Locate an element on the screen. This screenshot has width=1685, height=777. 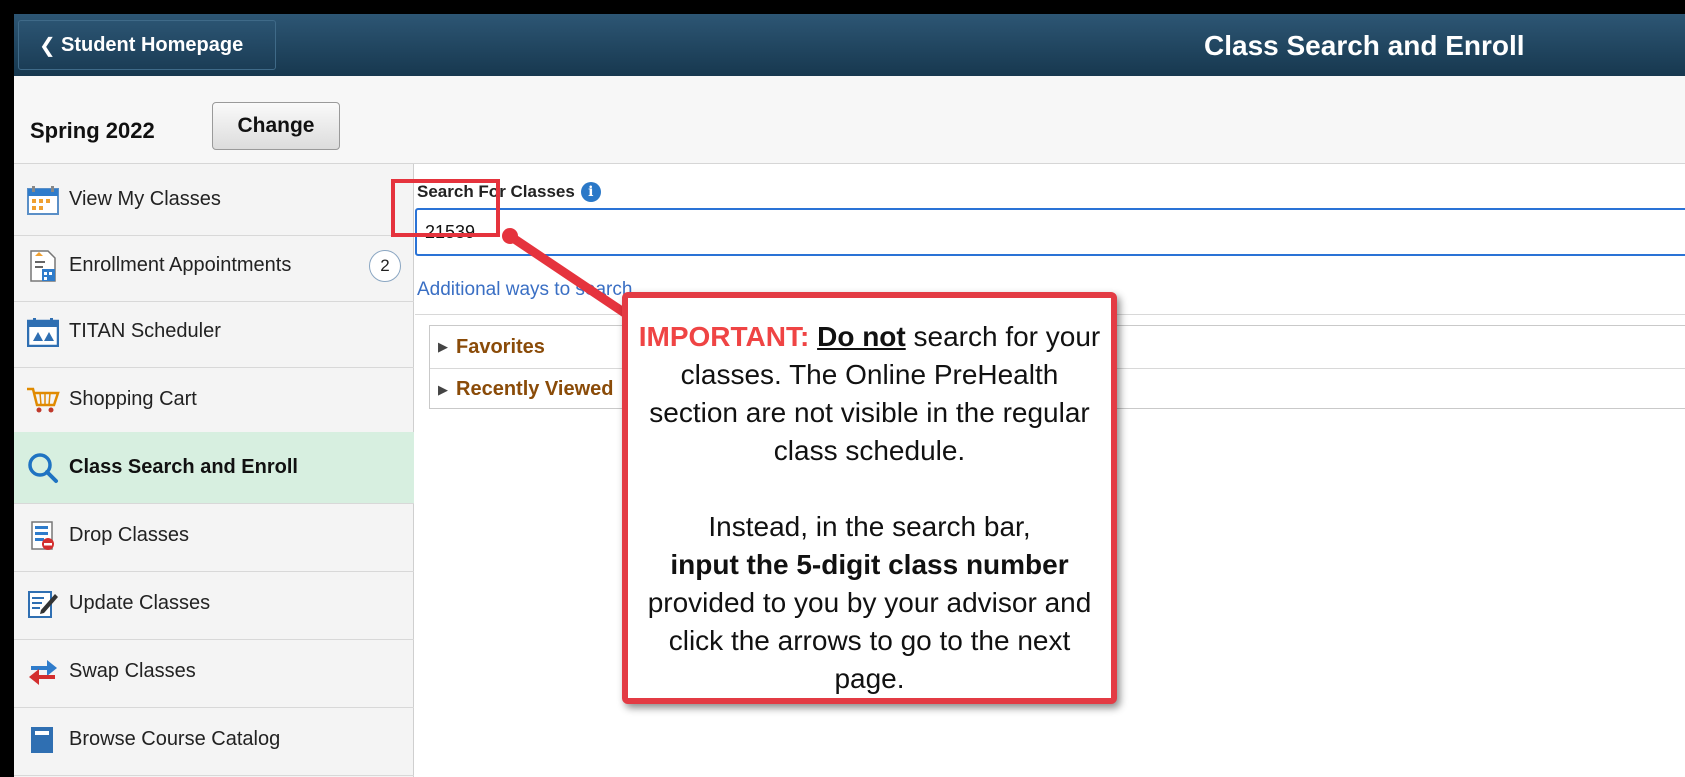
favorites-label: Favorites is located at coordinates (500, 346).